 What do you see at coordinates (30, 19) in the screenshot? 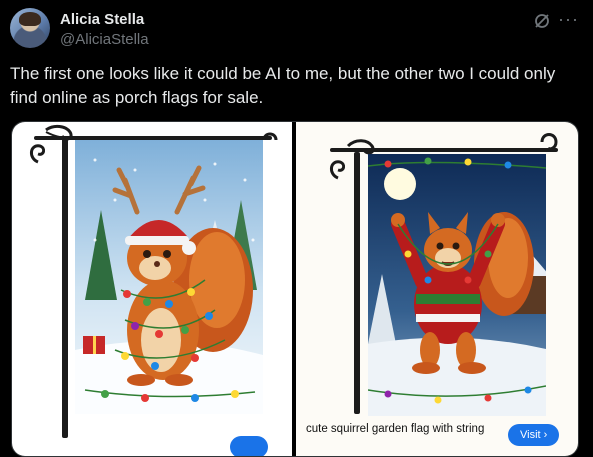
I see `avatar-hair` at bounding box center [30, 19].